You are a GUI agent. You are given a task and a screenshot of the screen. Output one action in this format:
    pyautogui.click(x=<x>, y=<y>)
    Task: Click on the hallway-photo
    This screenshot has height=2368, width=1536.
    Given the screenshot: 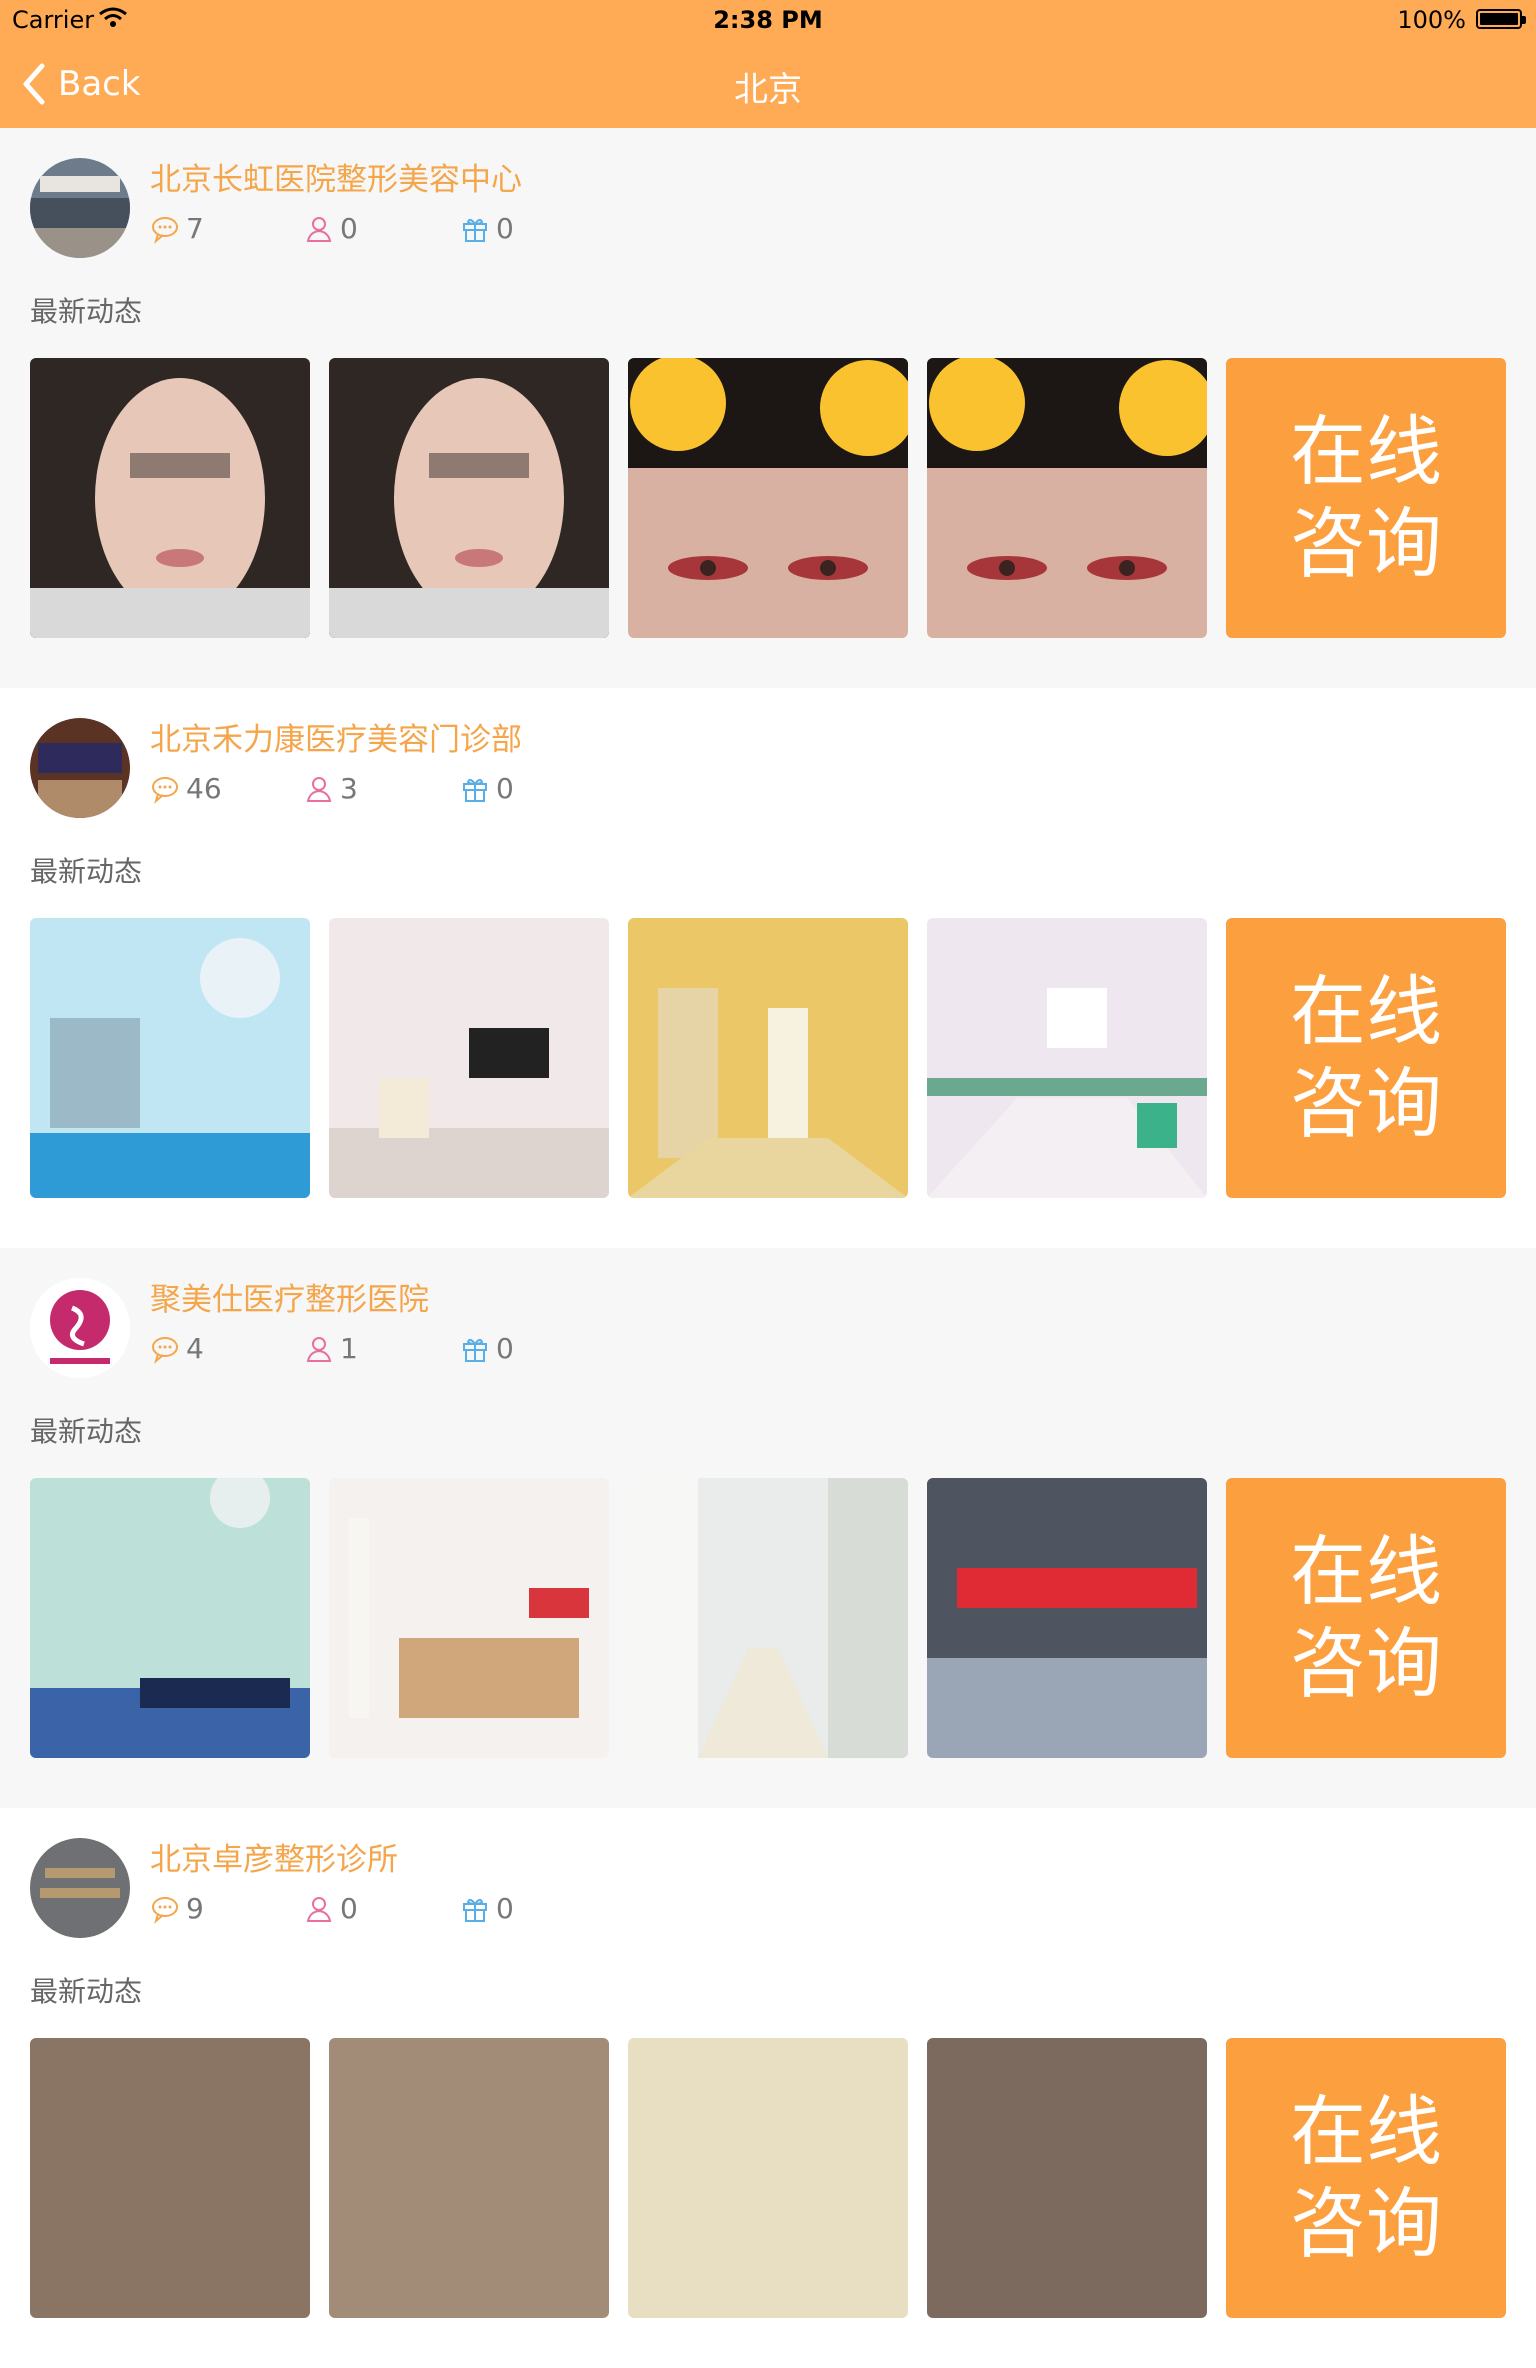 What is the action you would take?
    pyautogui.click(x=768, y=1058)
    